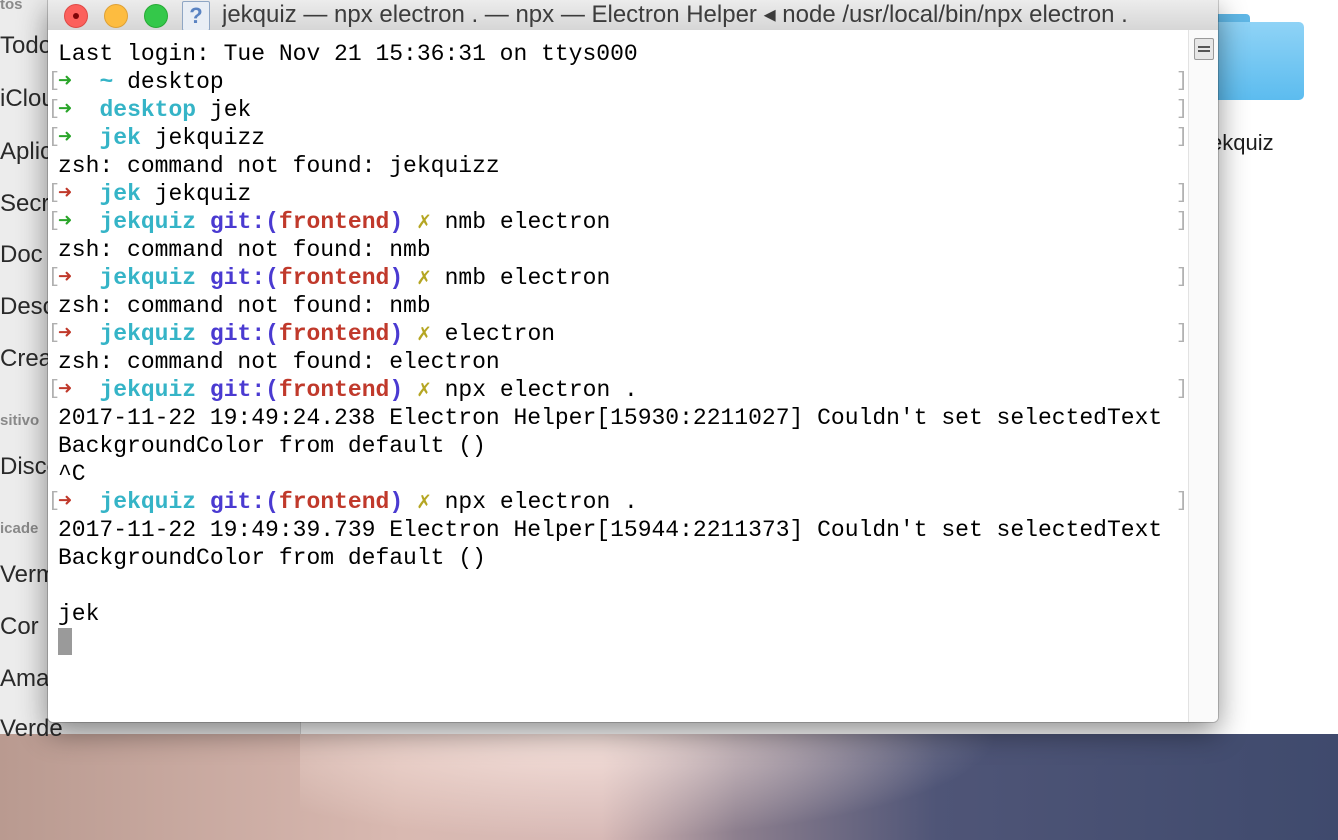 The height and width of the screenshot is (840, 1338). I want to click on terminal-line: jek, so click(79, 614).